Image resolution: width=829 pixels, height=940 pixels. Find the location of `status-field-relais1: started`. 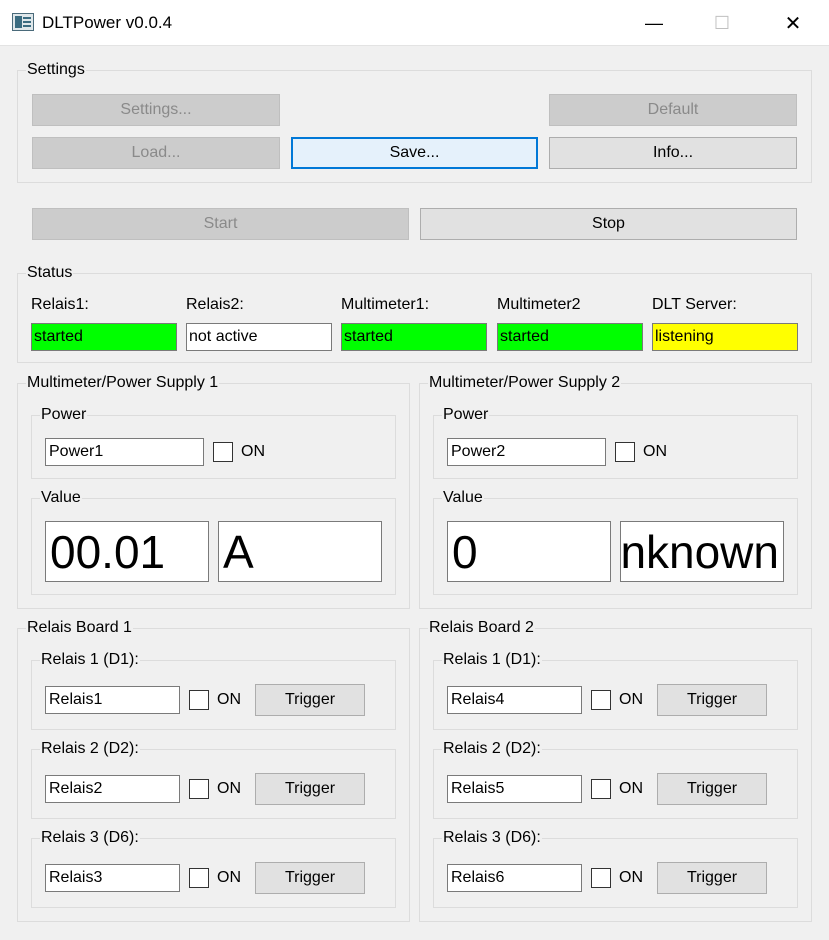

status-field-relais1: started is located at coordinates (104, 337).